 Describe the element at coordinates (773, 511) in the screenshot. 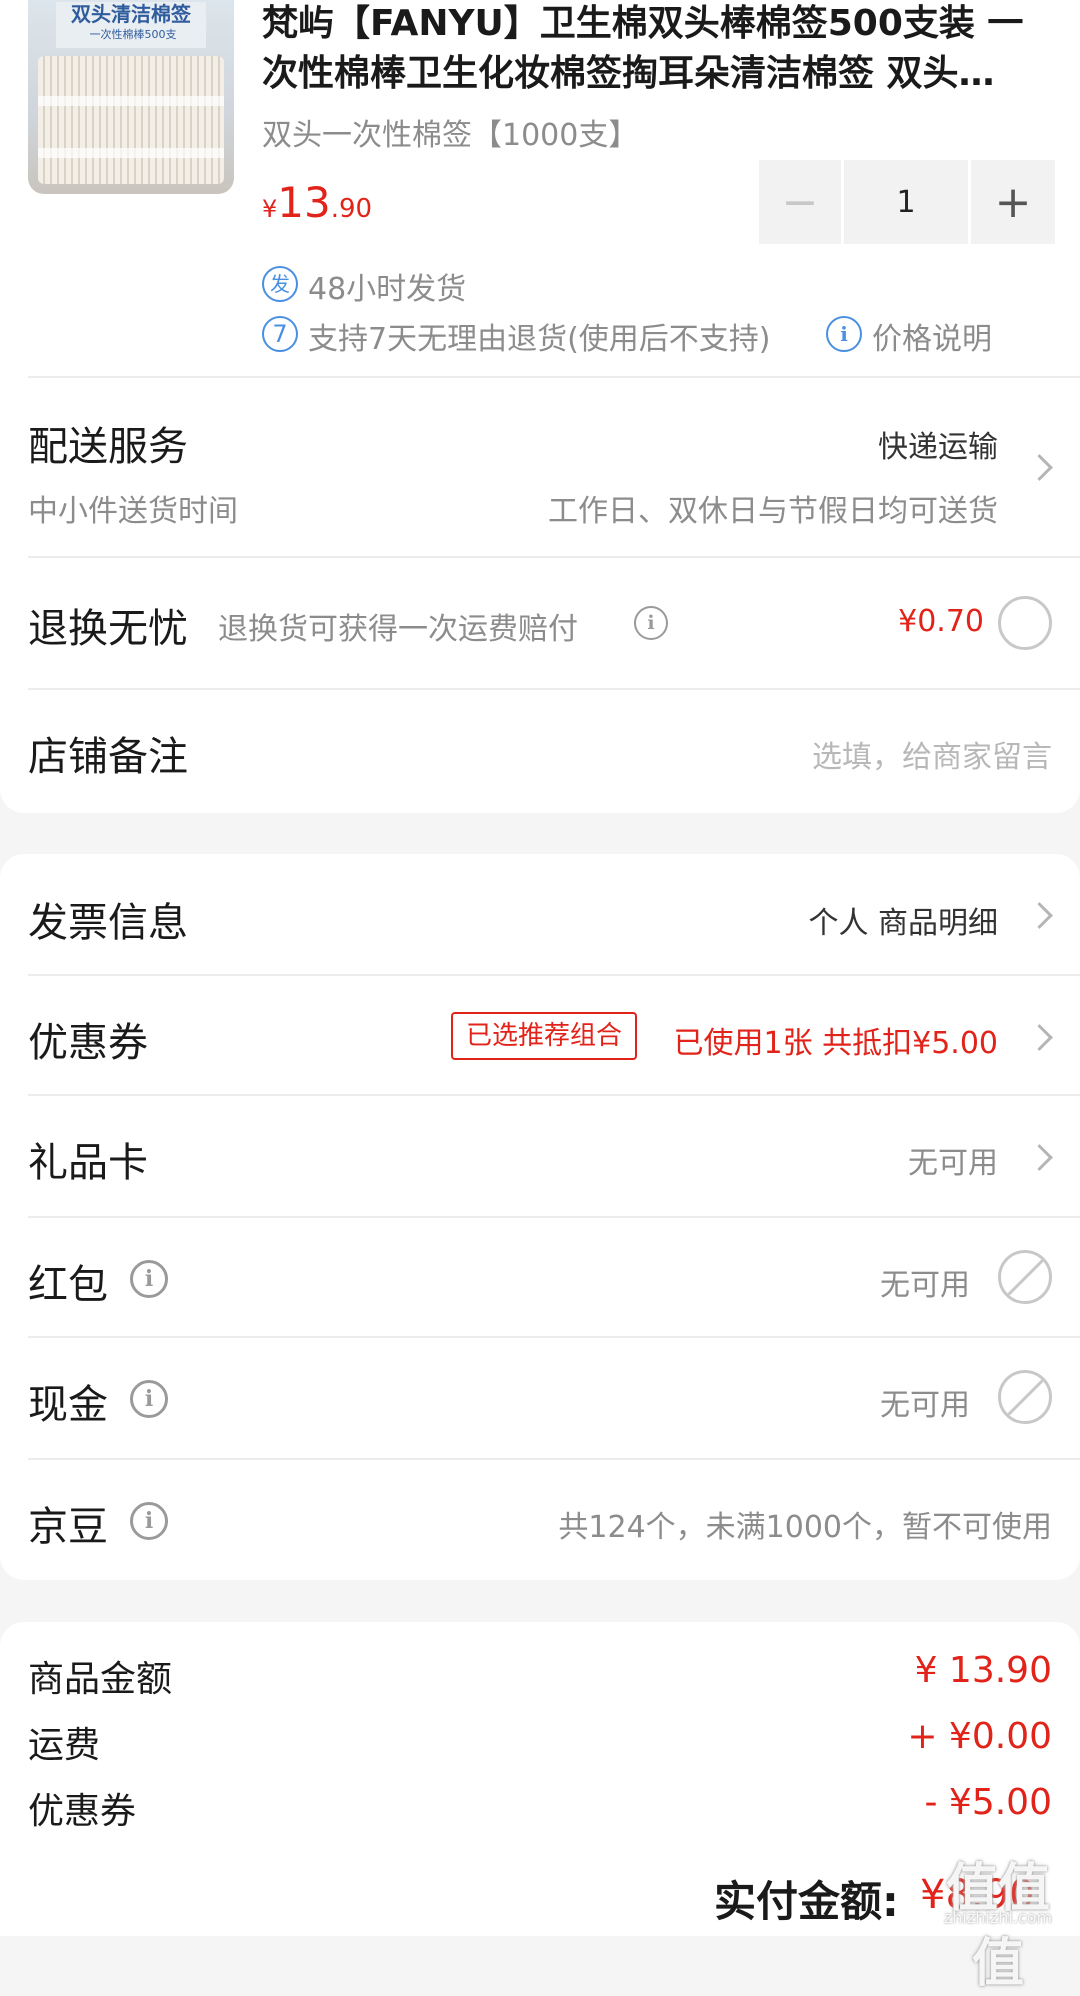

I see `delivery-sub-value: 工作日、双休日与节假日均可送货` at that location.